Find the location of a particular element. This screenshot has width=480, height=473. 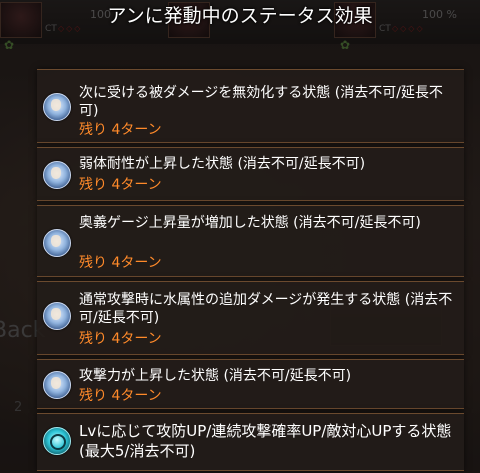

effect-description: Lvに応じて攻防UP/連続攻撃確率UP/敵対心UPする状態(最大5/消去不可) is located at coordinates (265, 441).